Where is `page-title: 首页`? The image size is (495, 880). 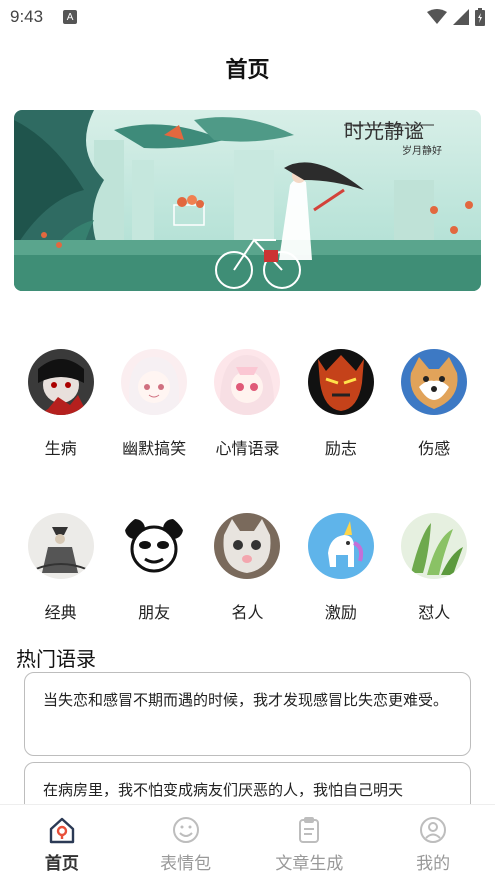
page-title: 首页 is located at coordinates (247, 70).